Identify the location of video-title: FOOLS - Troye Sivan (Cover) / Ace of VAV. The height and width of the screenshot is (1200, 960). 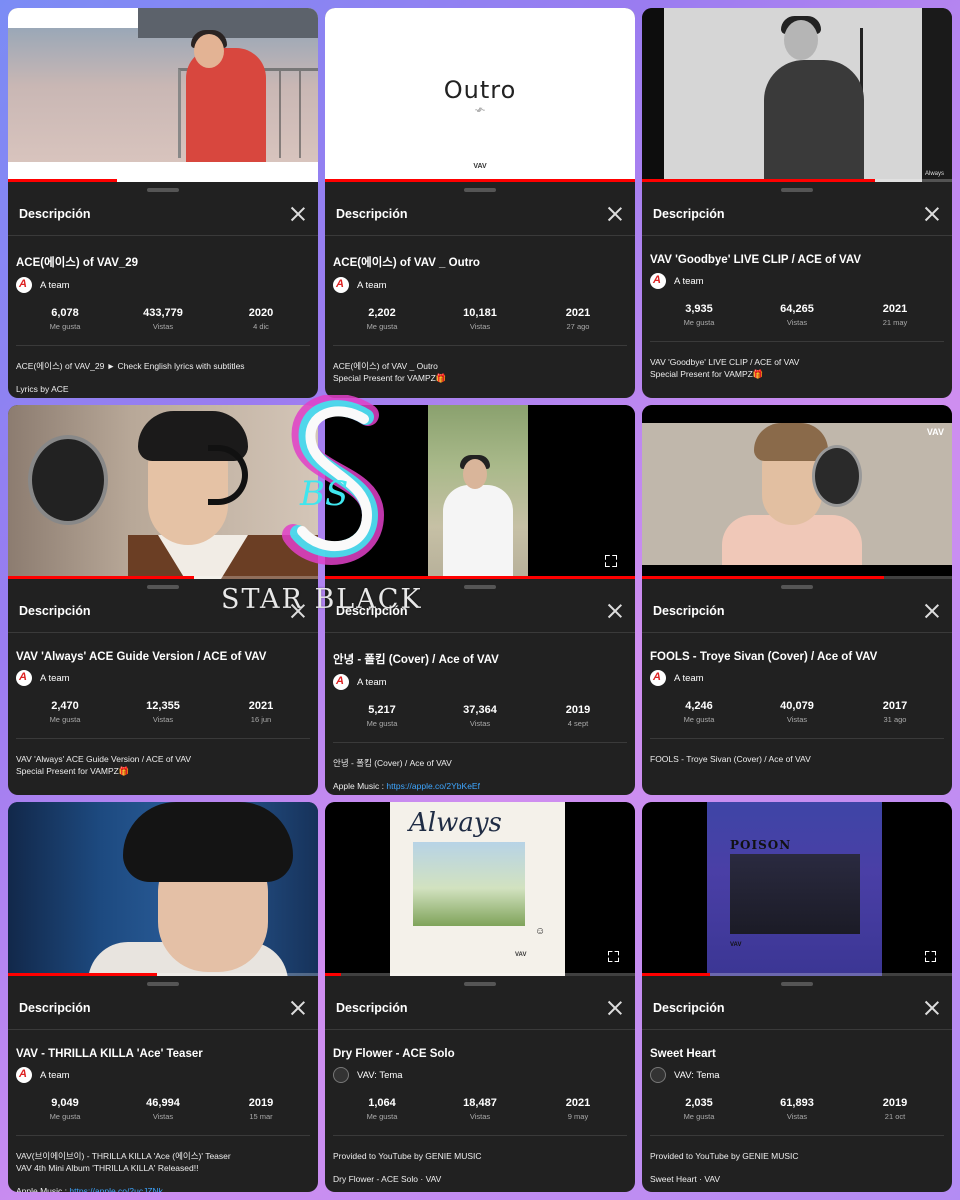
(764, 657).